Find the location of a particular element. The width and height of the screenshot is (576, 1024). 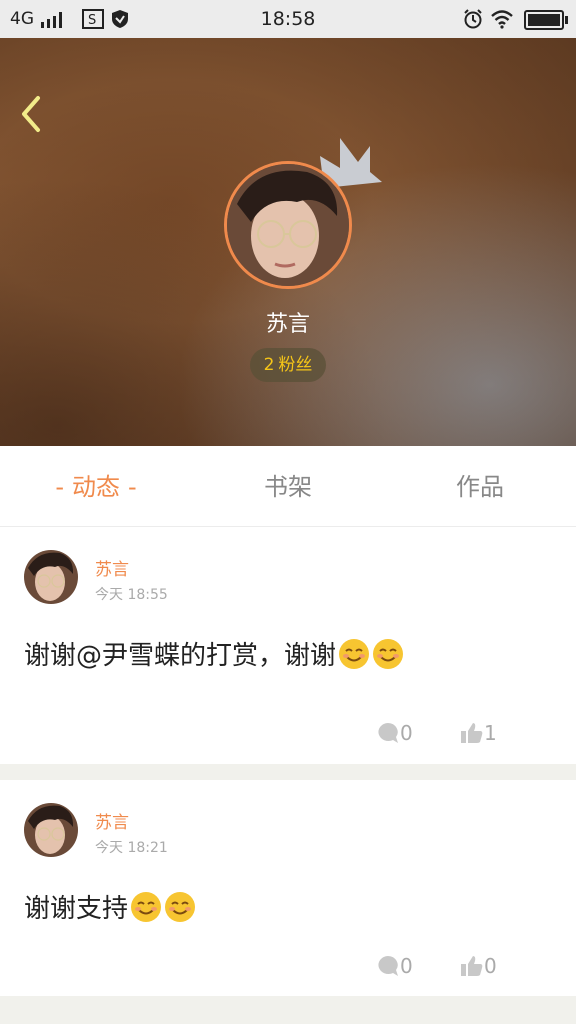

like-count: 0 is located at coordinates (490, 966).